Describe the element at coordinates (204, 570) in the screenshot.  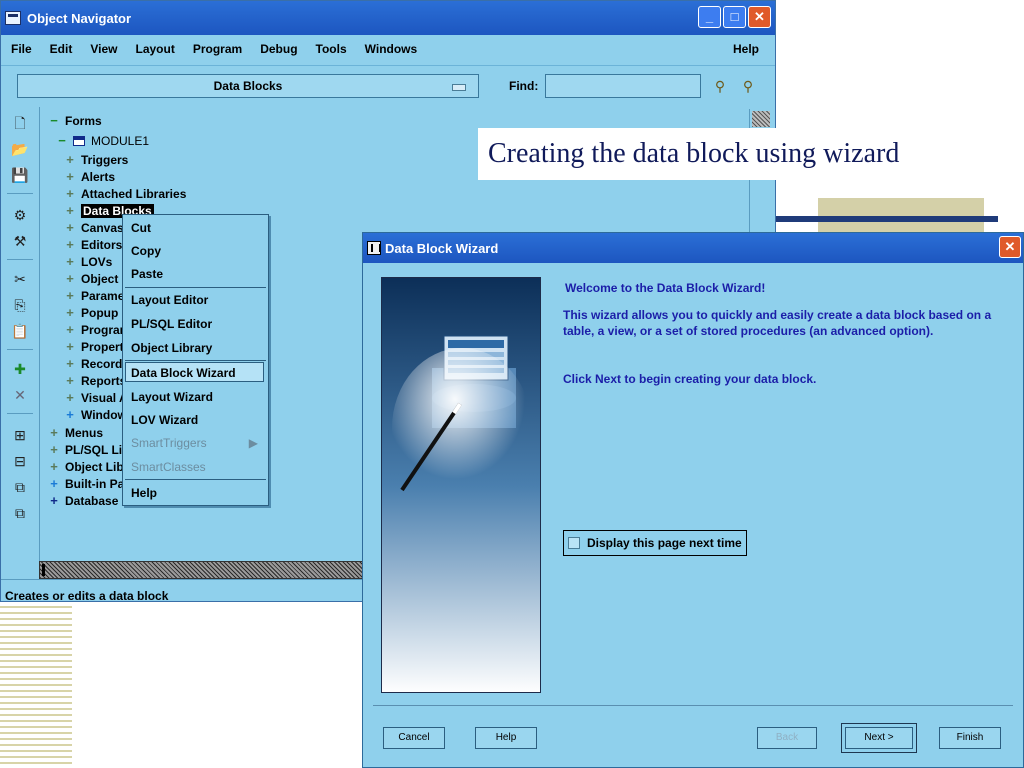
I see `horizontal-scrollbar` at that location.